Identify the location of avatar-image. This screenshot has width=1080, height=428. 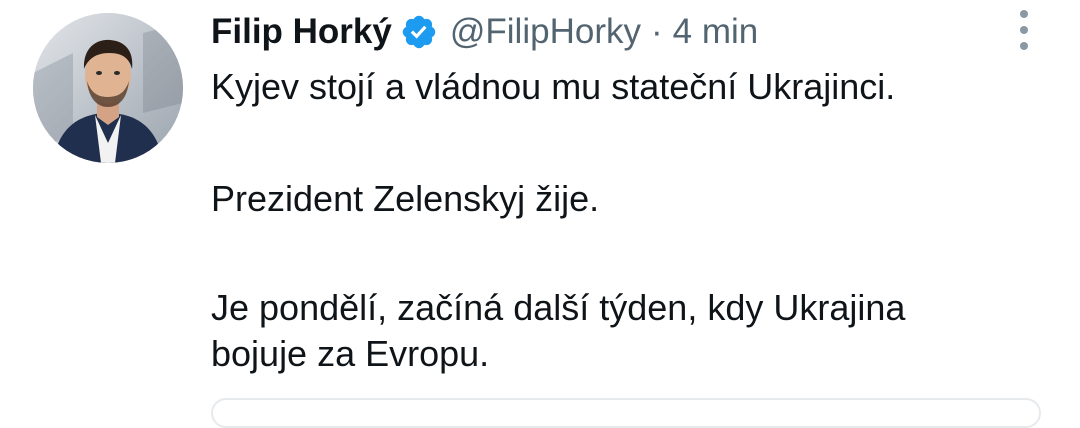
(108, 88).